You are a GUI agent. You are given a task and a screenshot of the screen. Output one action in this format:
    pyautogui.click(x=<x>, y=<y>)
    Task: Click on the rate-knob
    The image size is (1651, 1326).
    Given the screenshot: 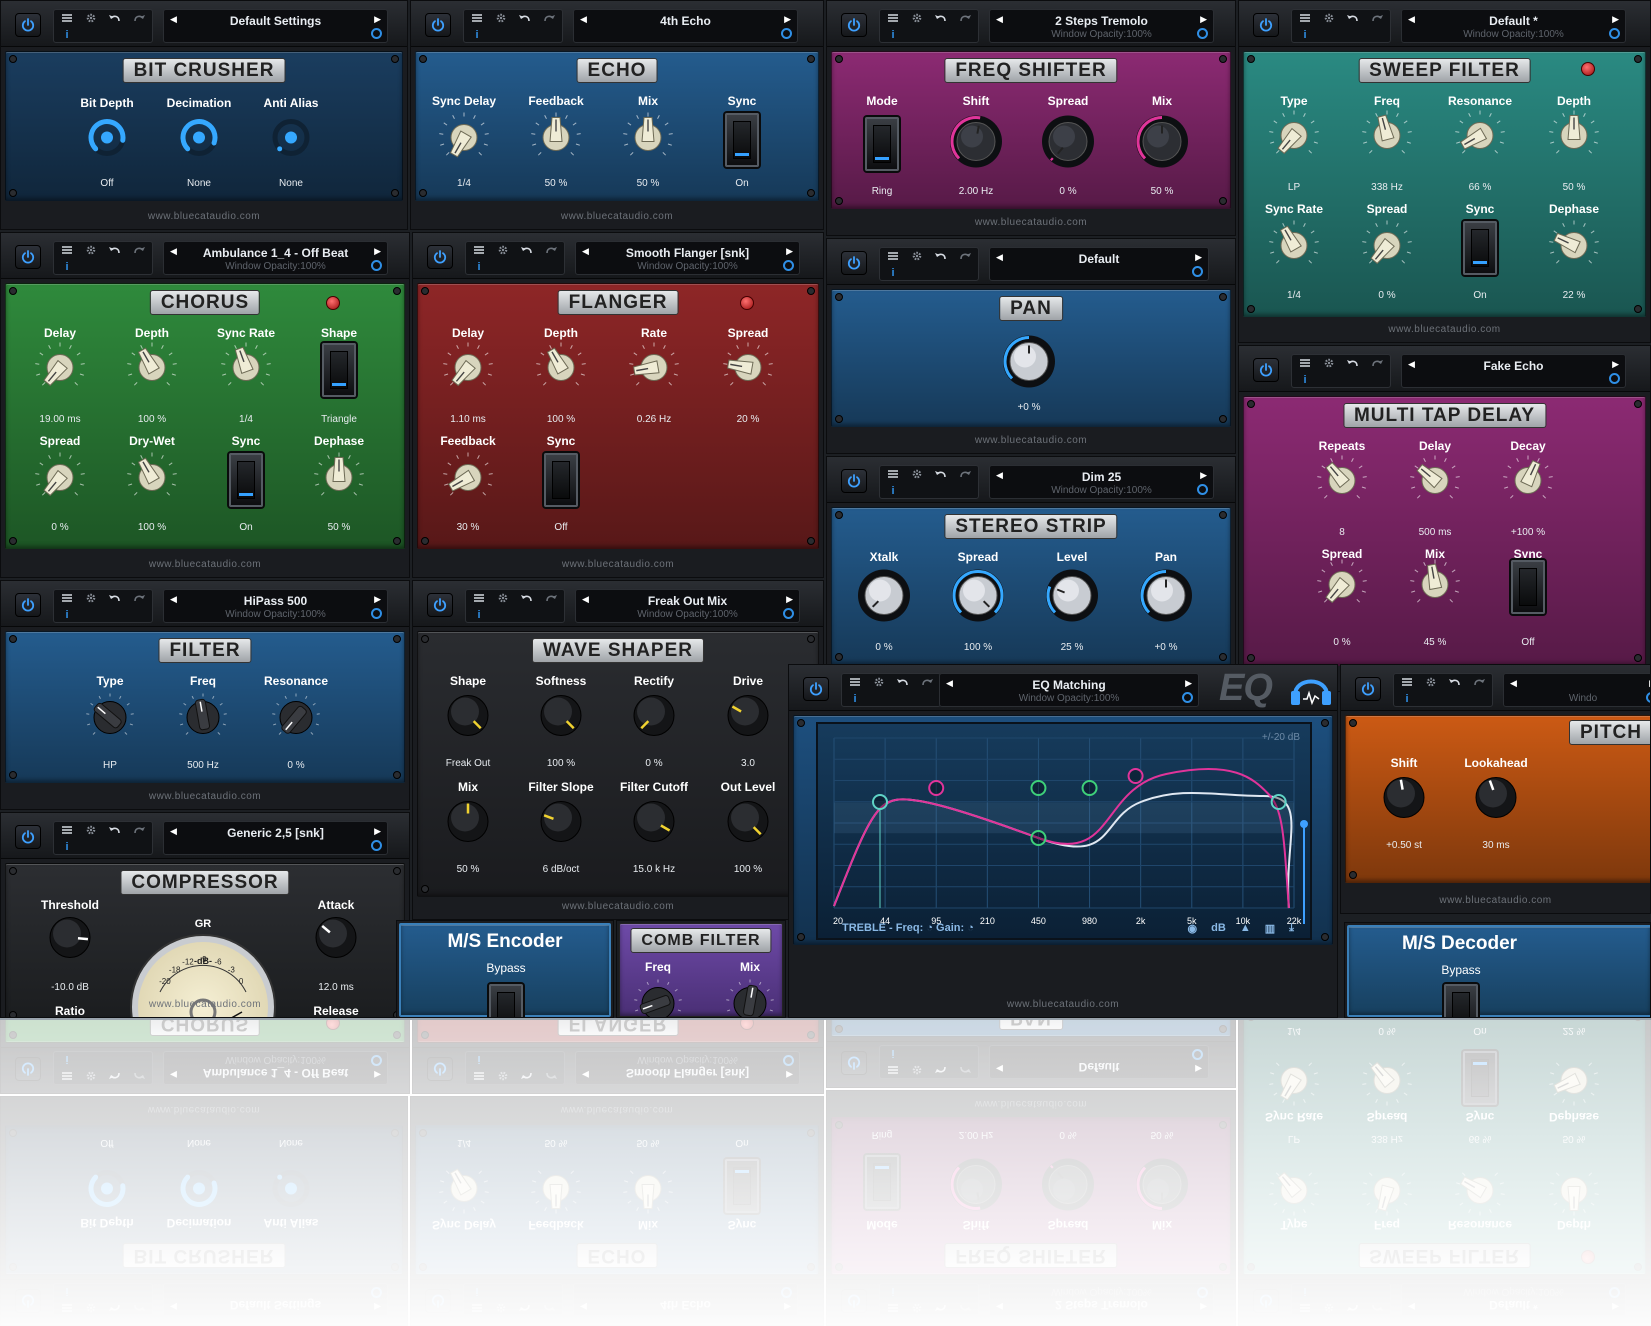 What is the action you would take?
    pyautogui.click(x=654, y=370)
    